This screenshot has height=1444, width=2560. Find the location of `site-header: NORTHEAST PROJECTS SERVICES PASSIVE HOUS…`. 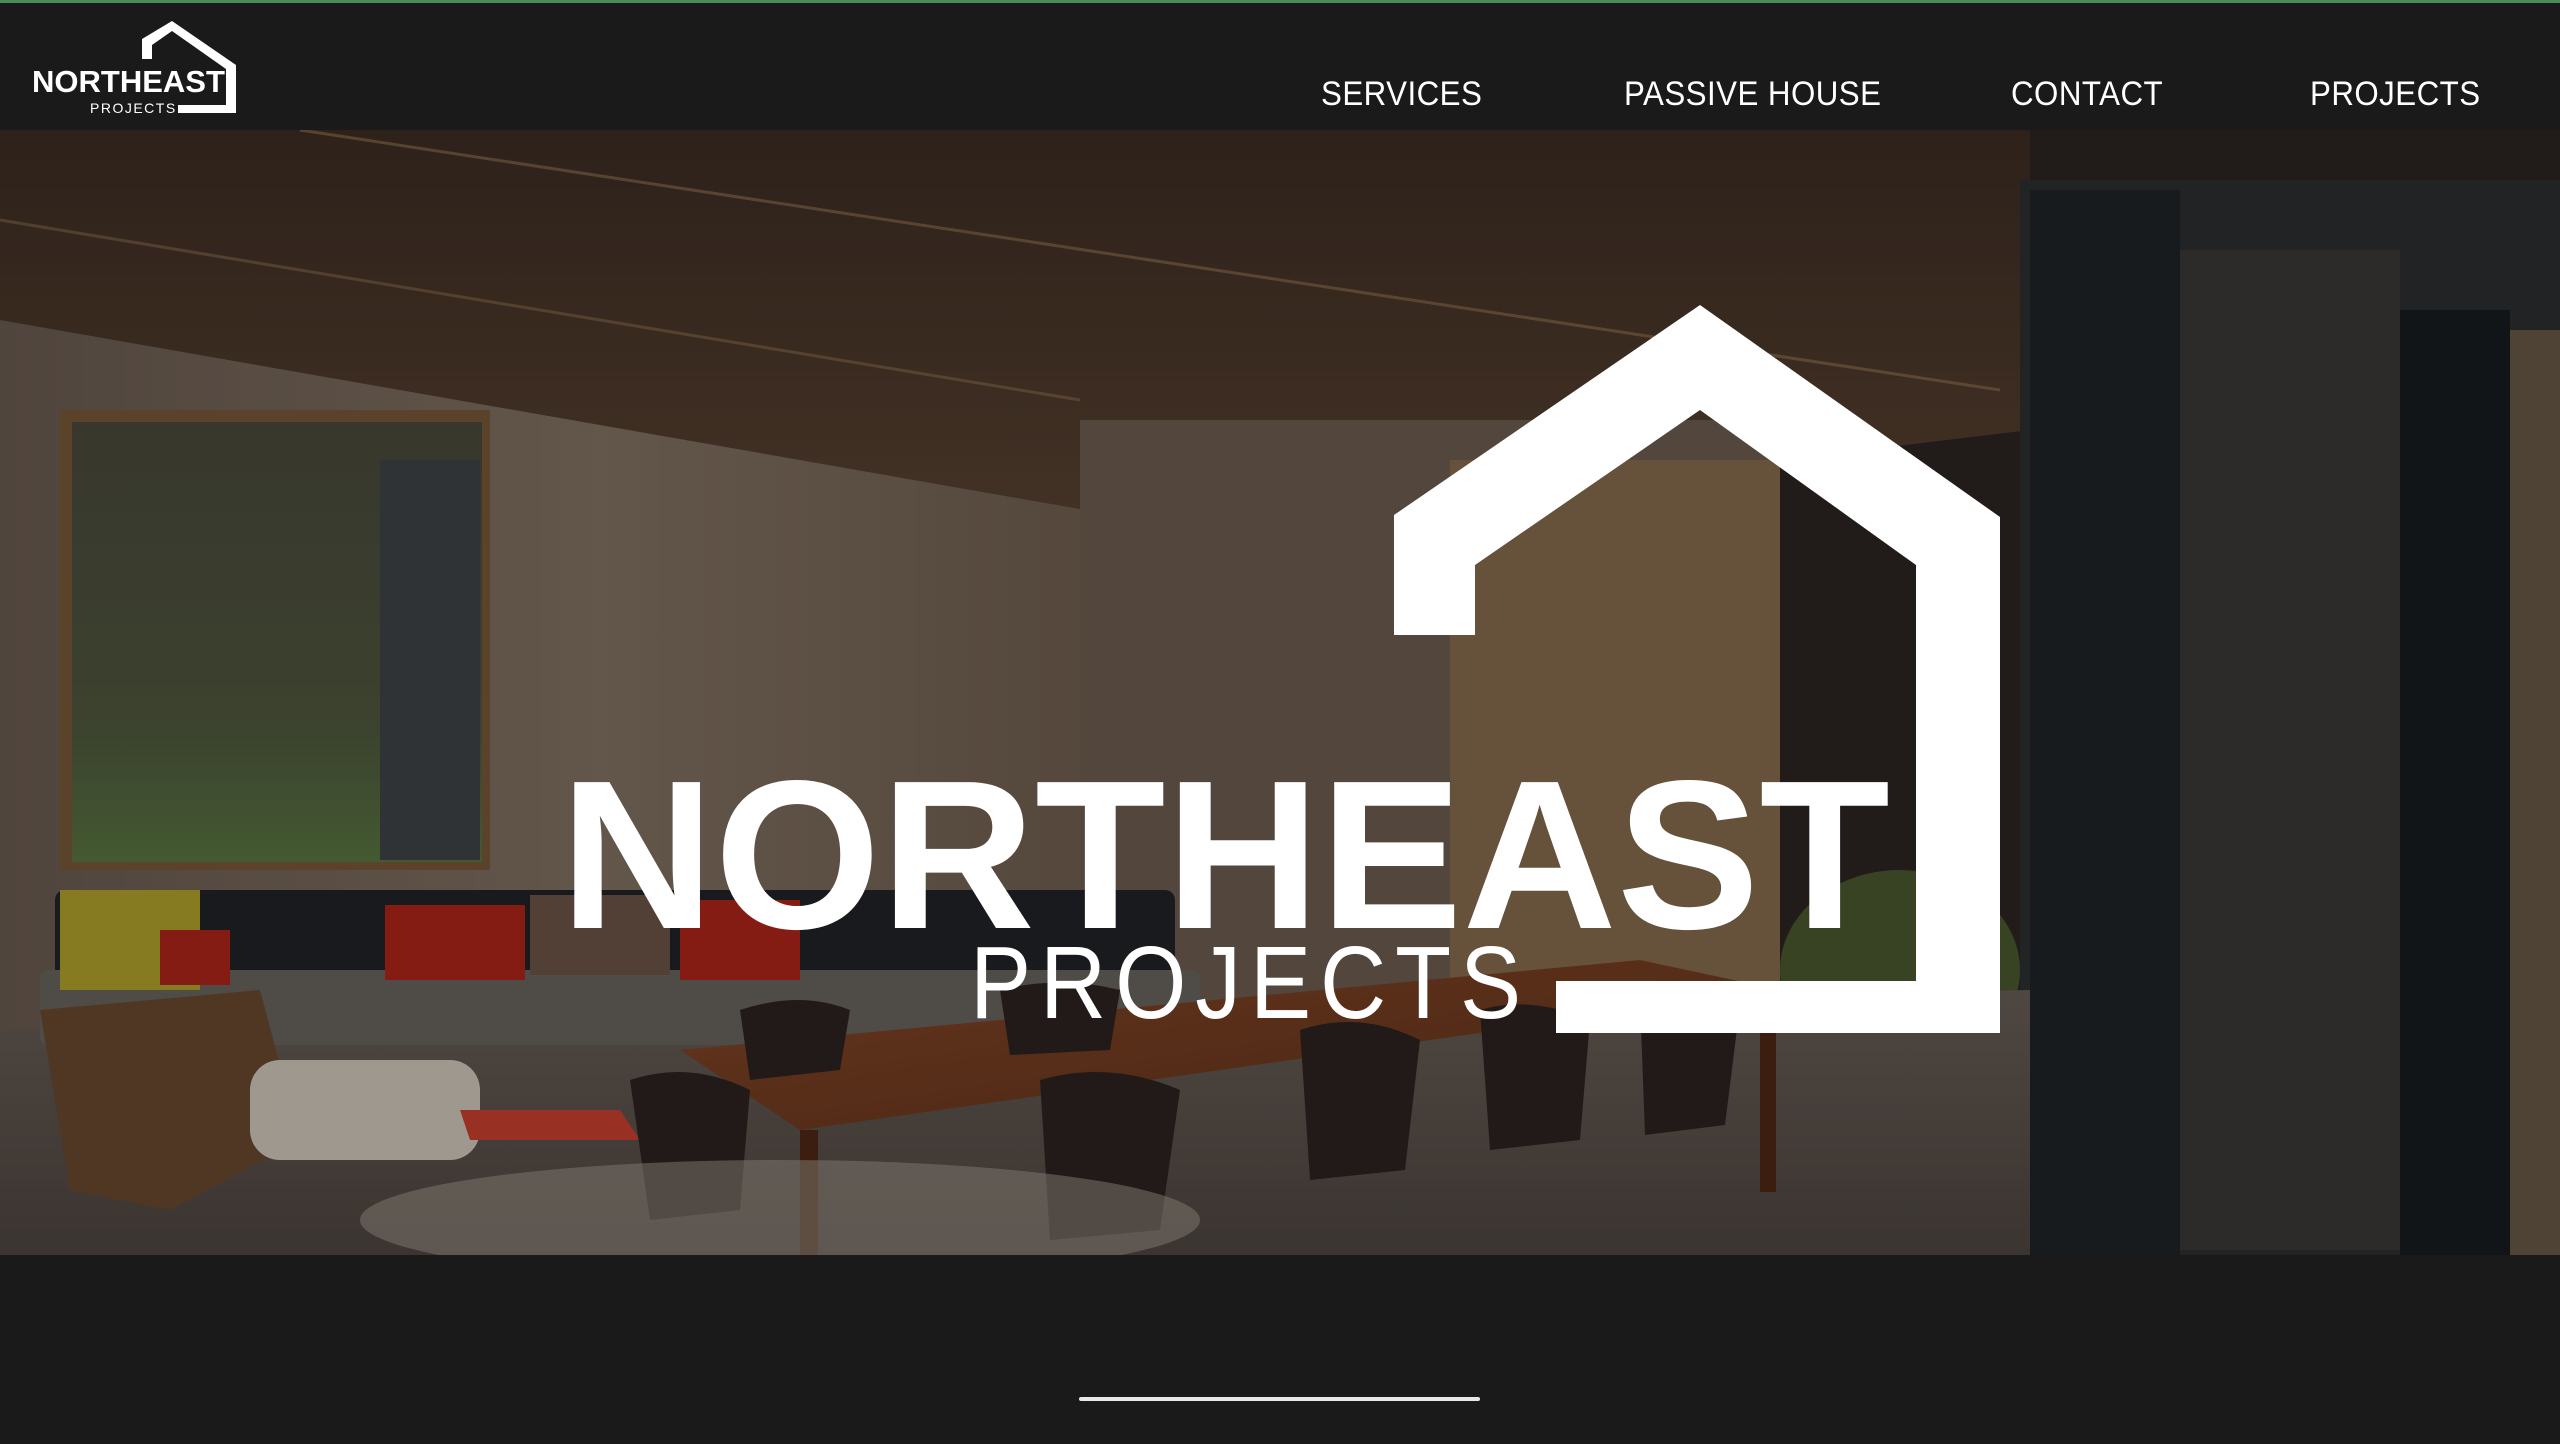

site-header: NORTHEAST PROJECTS SERVICES PASSIVE HOUS… is located at coordinates (1280, 66).